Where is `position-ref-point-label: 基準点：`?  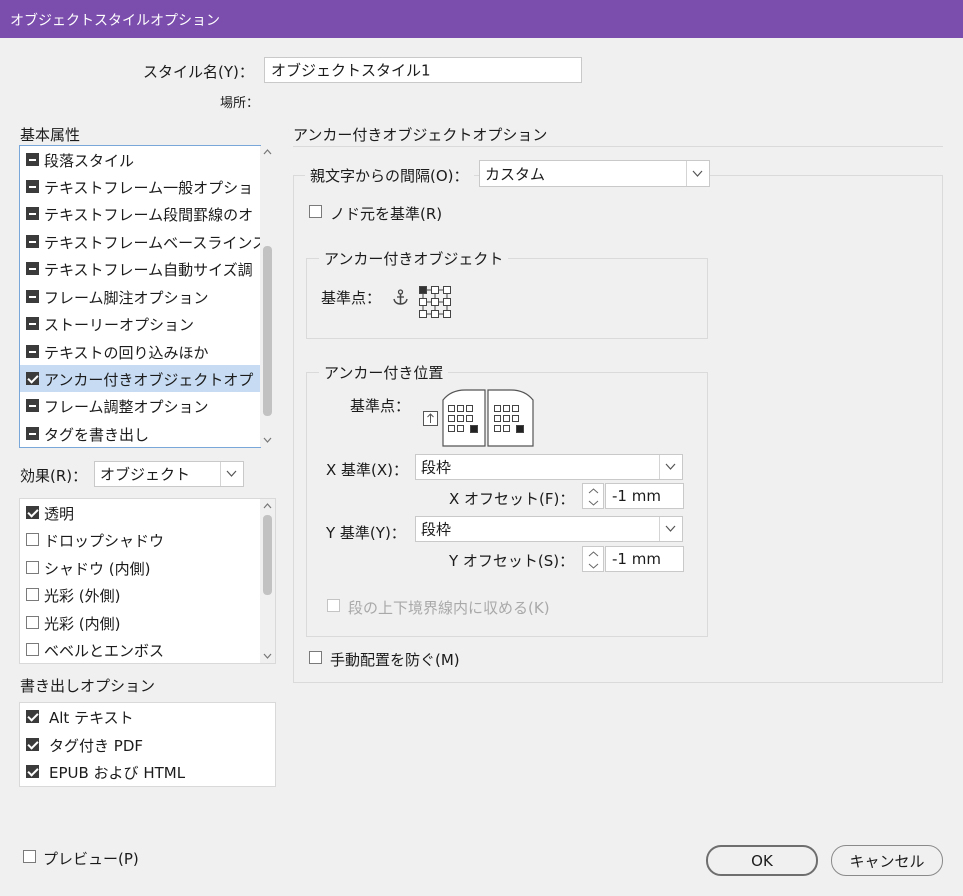 position-ref-point-label: 基準点： is located at coordinates (380, 406).